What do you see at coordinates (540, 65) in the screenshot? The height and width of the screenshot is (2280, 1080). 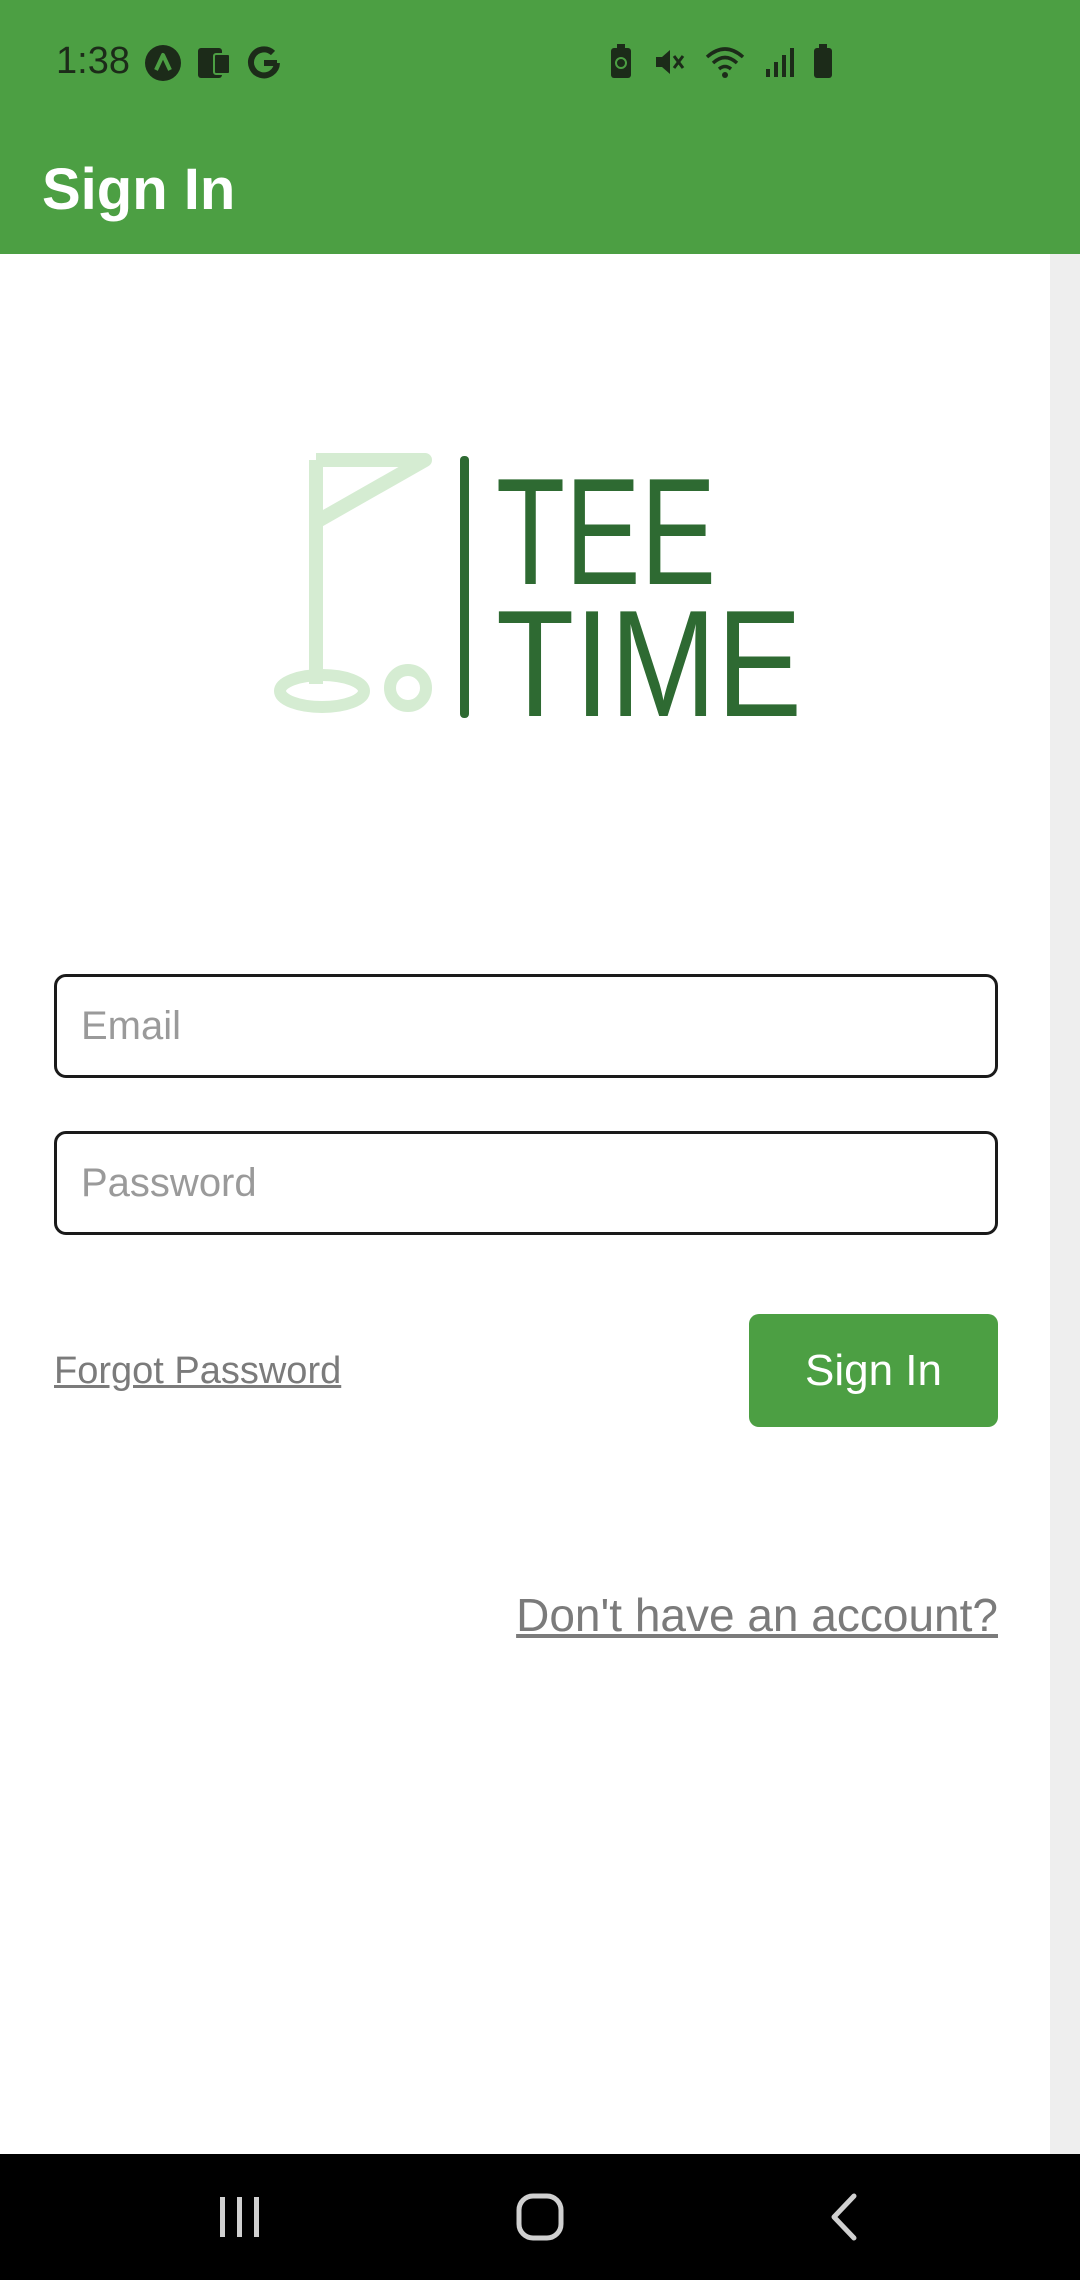 I see `status-bar: 1:38` at bounding box center [540, 65].